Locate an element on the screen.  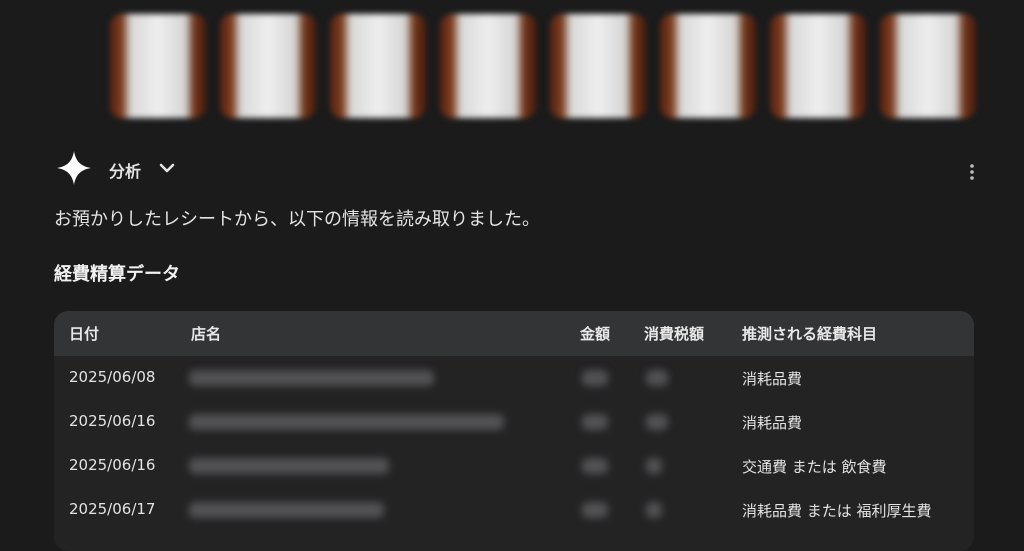
column-header-category: 推測される経費科目 is located at coordinates (810, 334).